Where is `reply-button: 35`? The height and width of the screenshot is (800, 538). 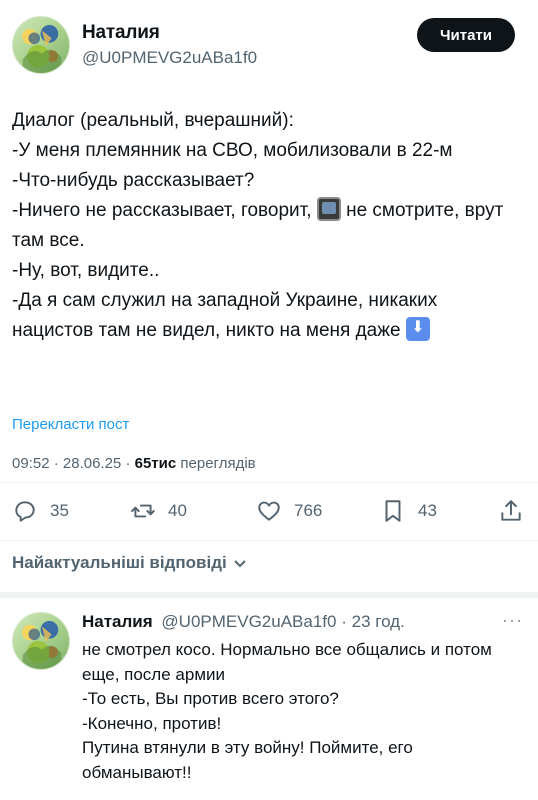
reply-button: 35 is located at coordinates (40, 511).